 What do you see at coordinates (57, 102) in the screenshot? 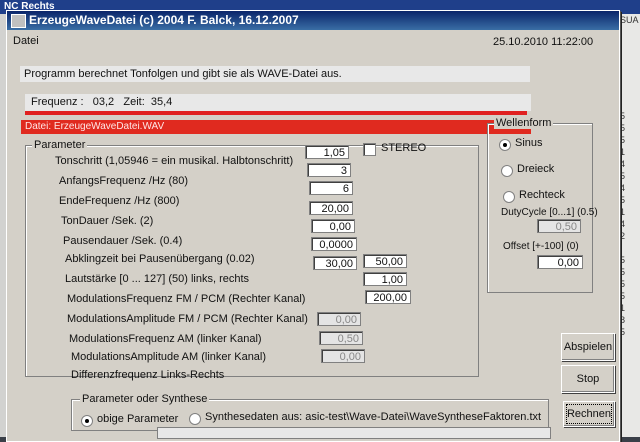
I see `frequency-label: Frequenz :` at bounding box center [57, 102].